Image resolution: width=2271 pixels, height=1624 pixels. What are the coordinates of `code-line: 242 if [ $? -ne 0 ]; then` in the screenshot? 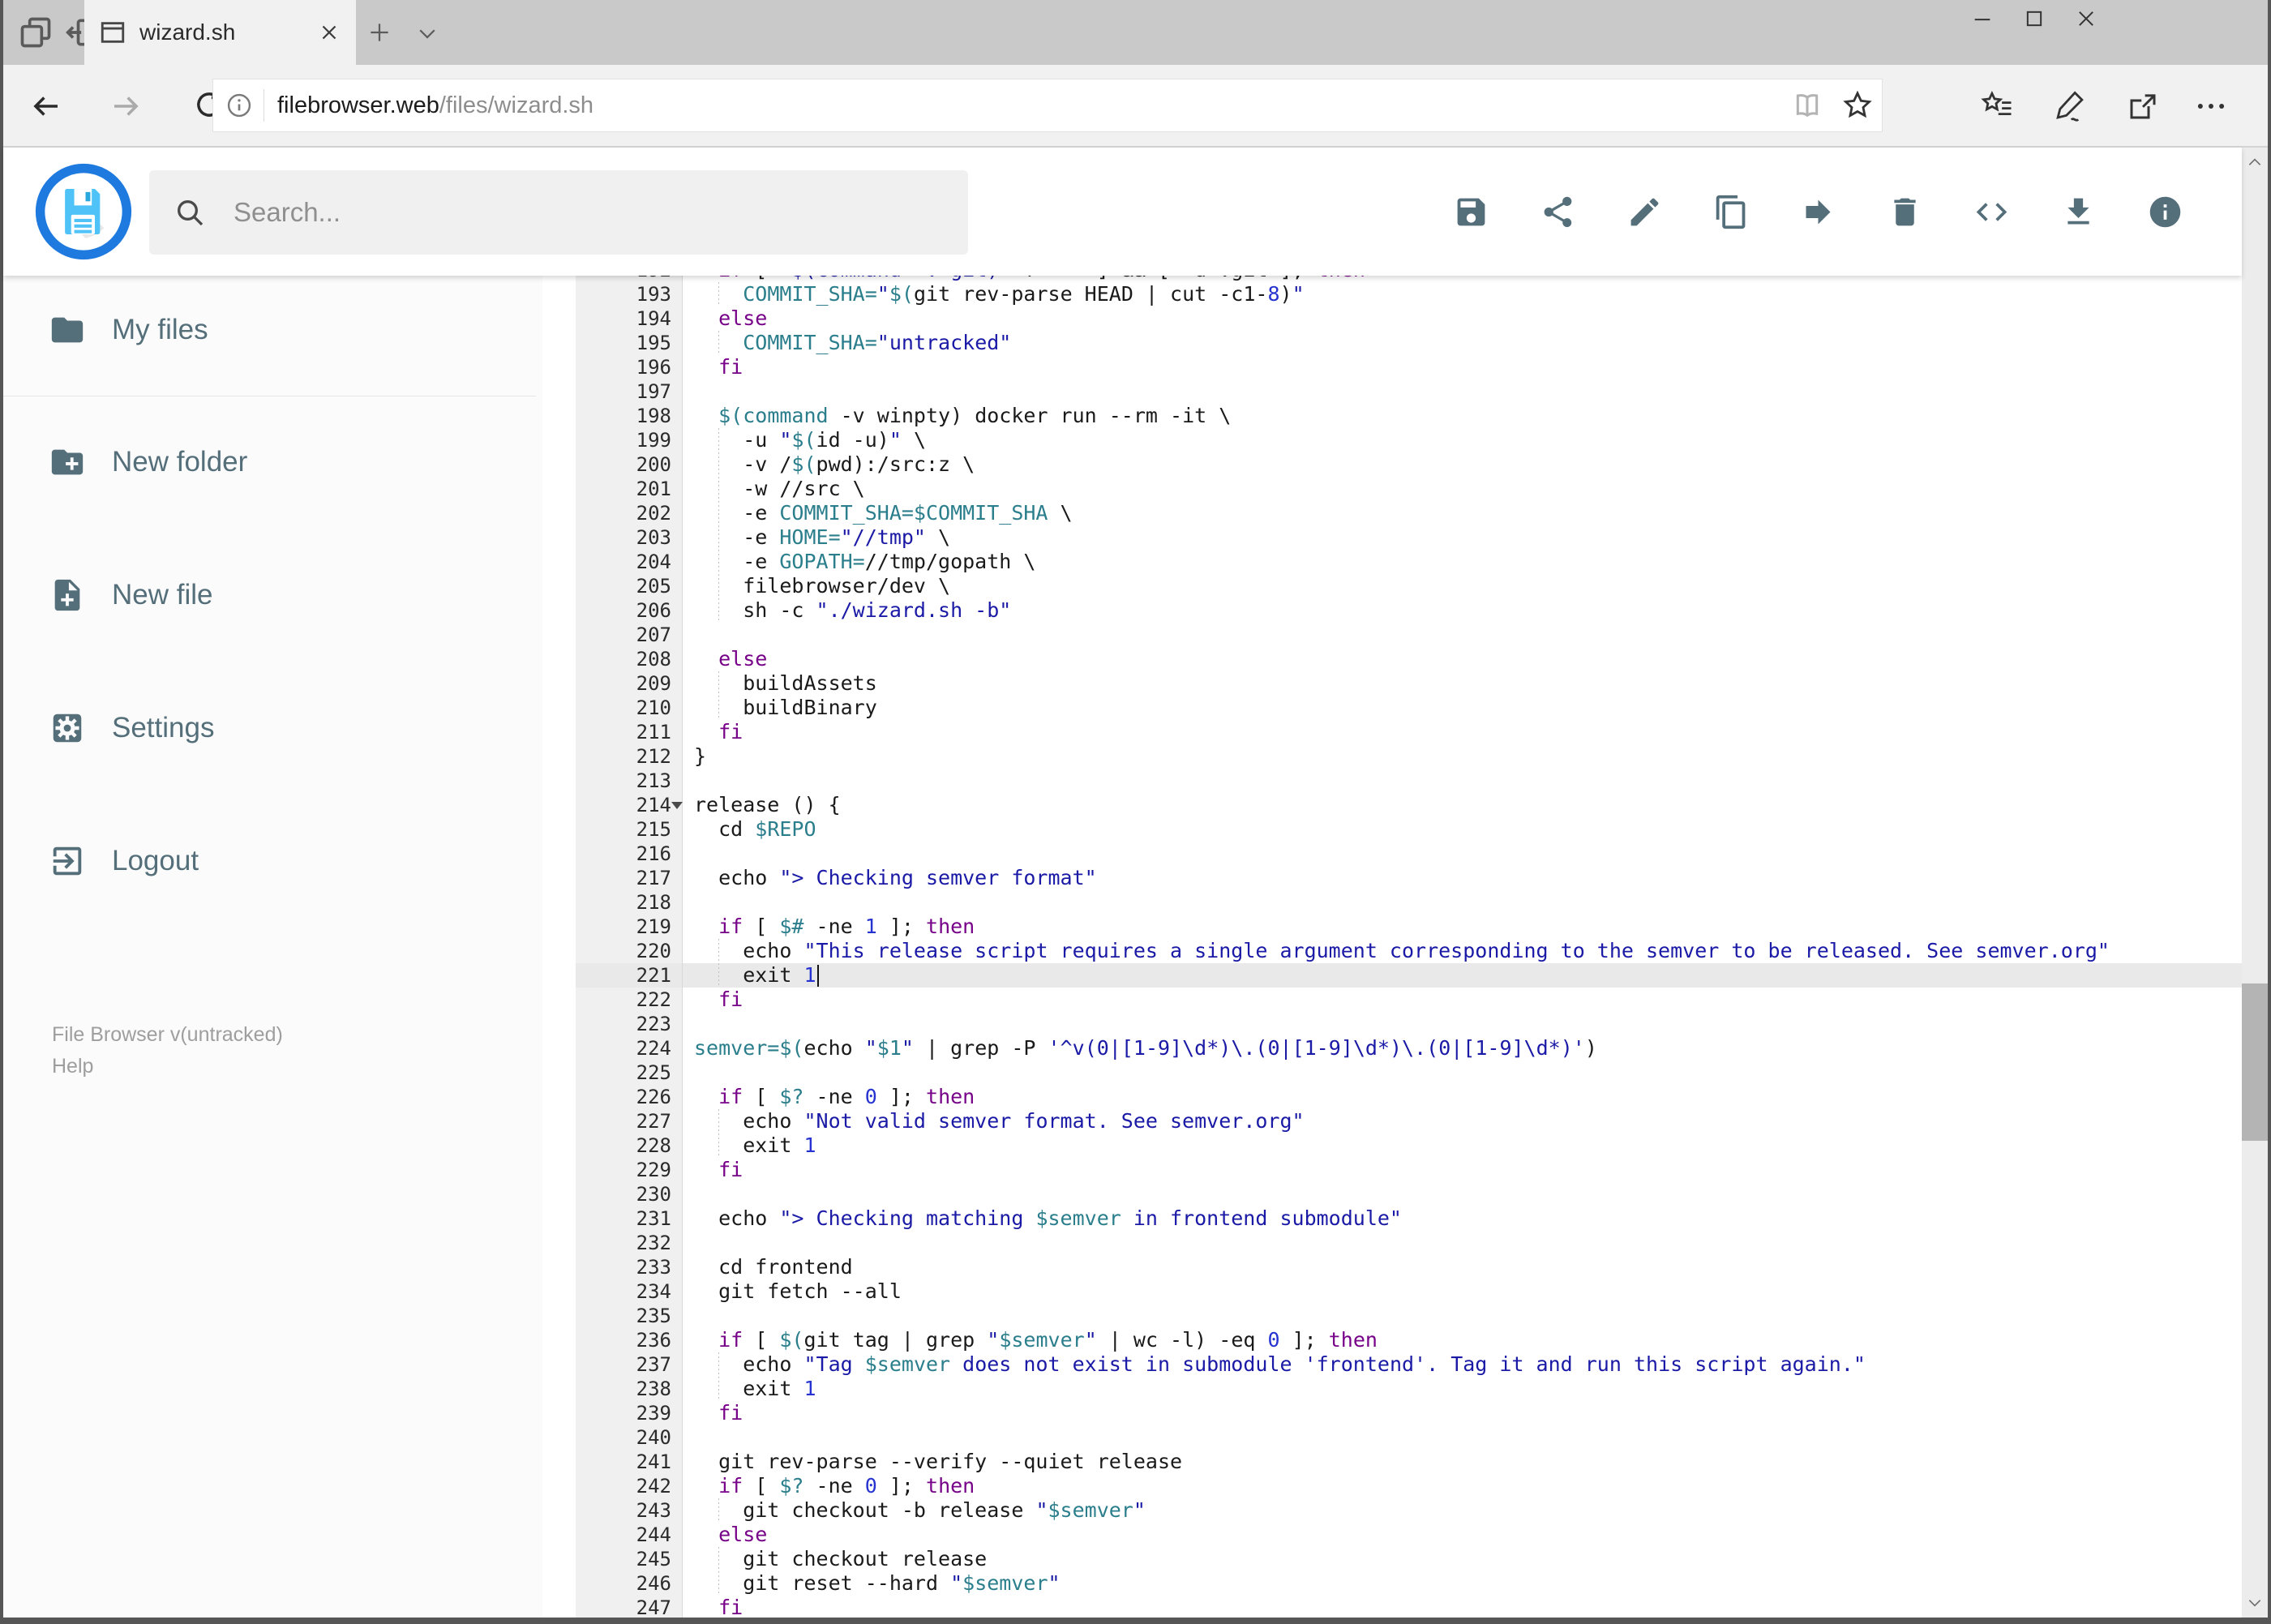 It's located at (1409, 1486).